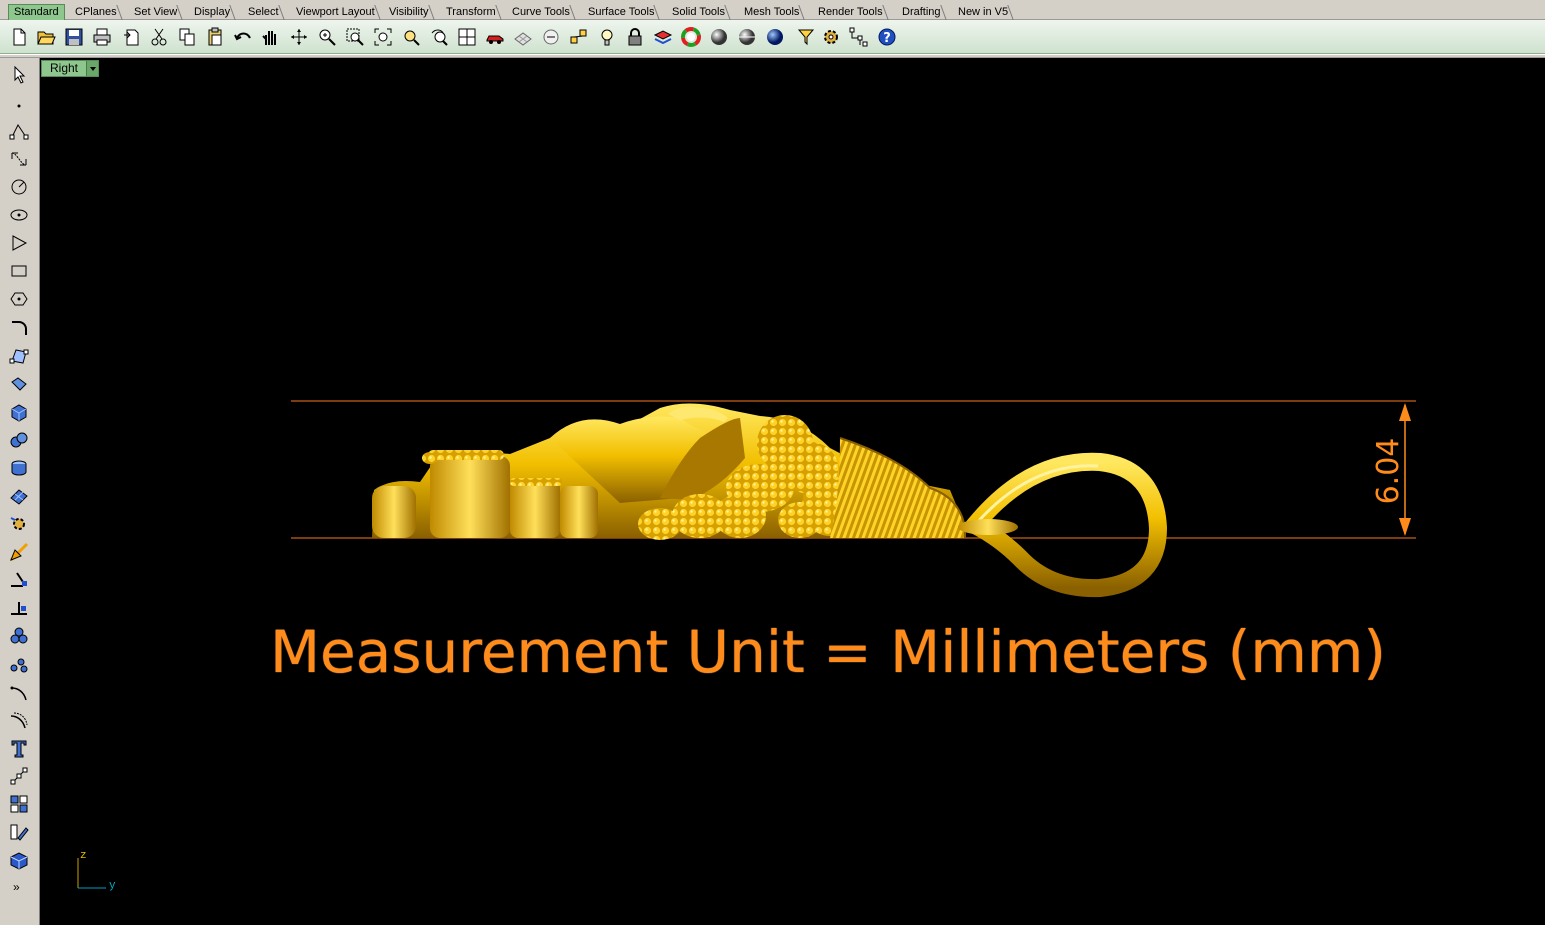 This screenshot has height=925, width=1545. Describe the element at coordinates (19, 608) in the screenshot. I see `text-align-icon` at that location.